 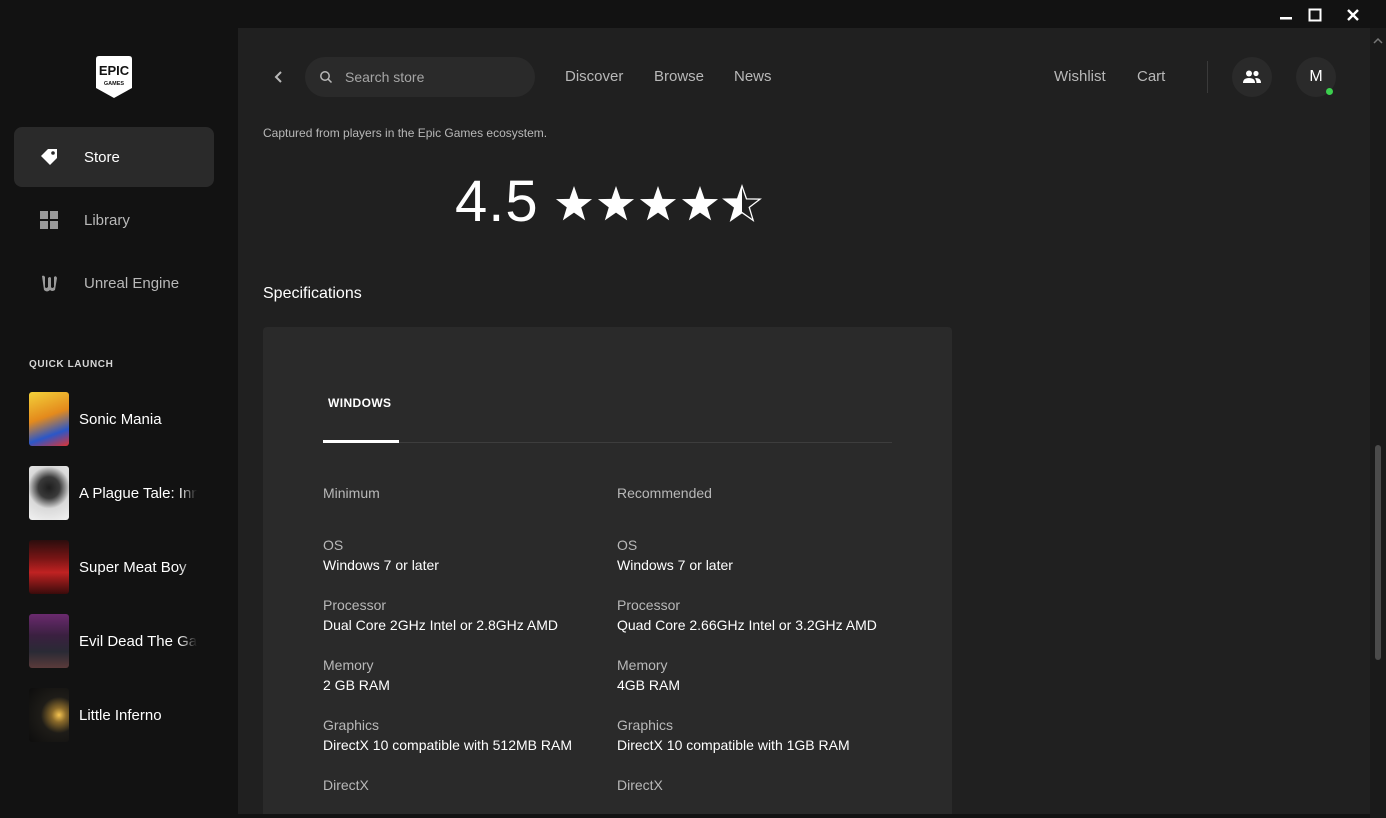 What do you see at coordinates (356, 685) in the screenshot?
I see `spec-value: 2 GB RAM` at bounding box center [356, 685].